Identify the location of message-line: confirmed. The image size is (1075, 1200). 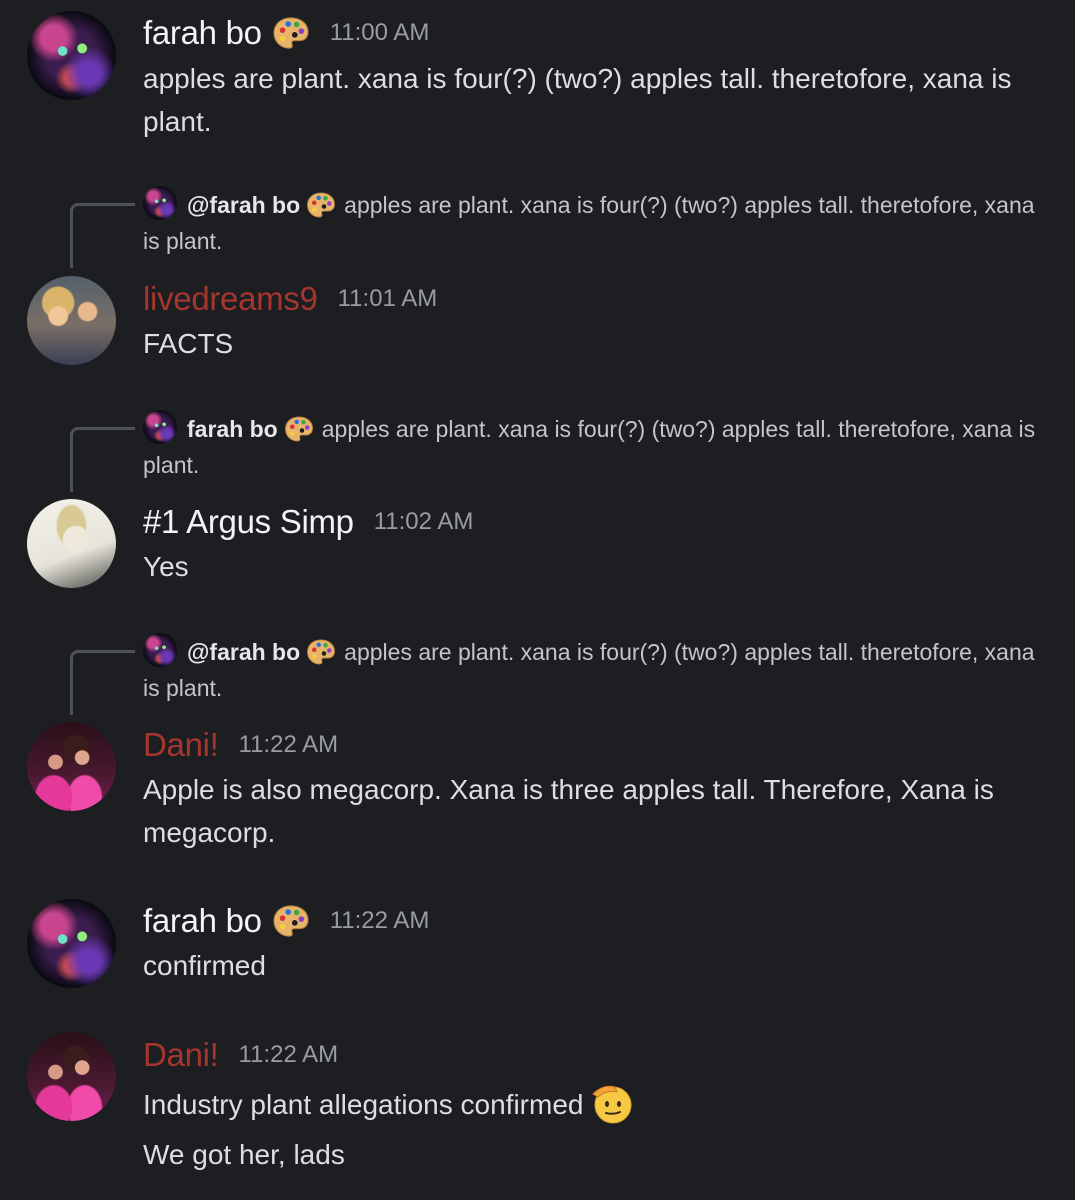
(204, 965).